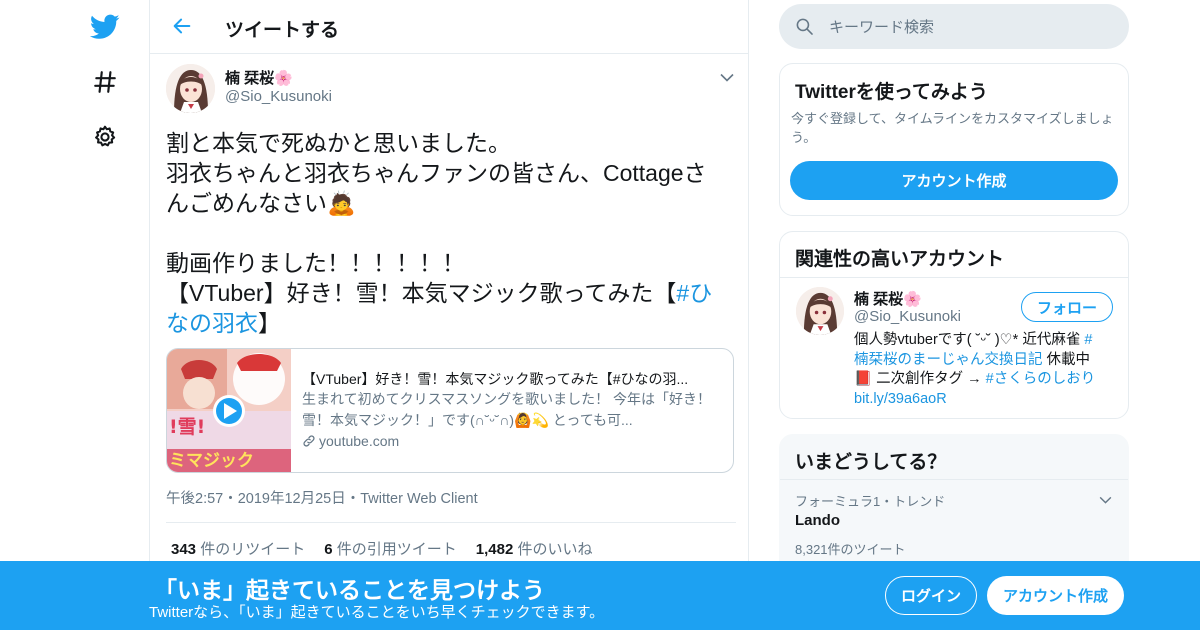  What do you see at coordinates (512, 441) in the screenshot?
I see `card-domain: youtube.com` at bounding box center [512, 441].